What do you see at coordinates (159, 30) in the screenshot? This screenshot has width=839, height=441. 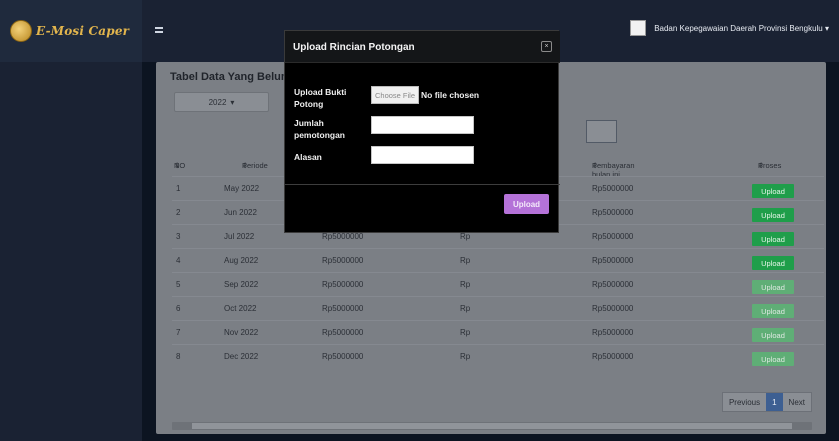 I see `menu-icon` at bounding box center [159, 30].